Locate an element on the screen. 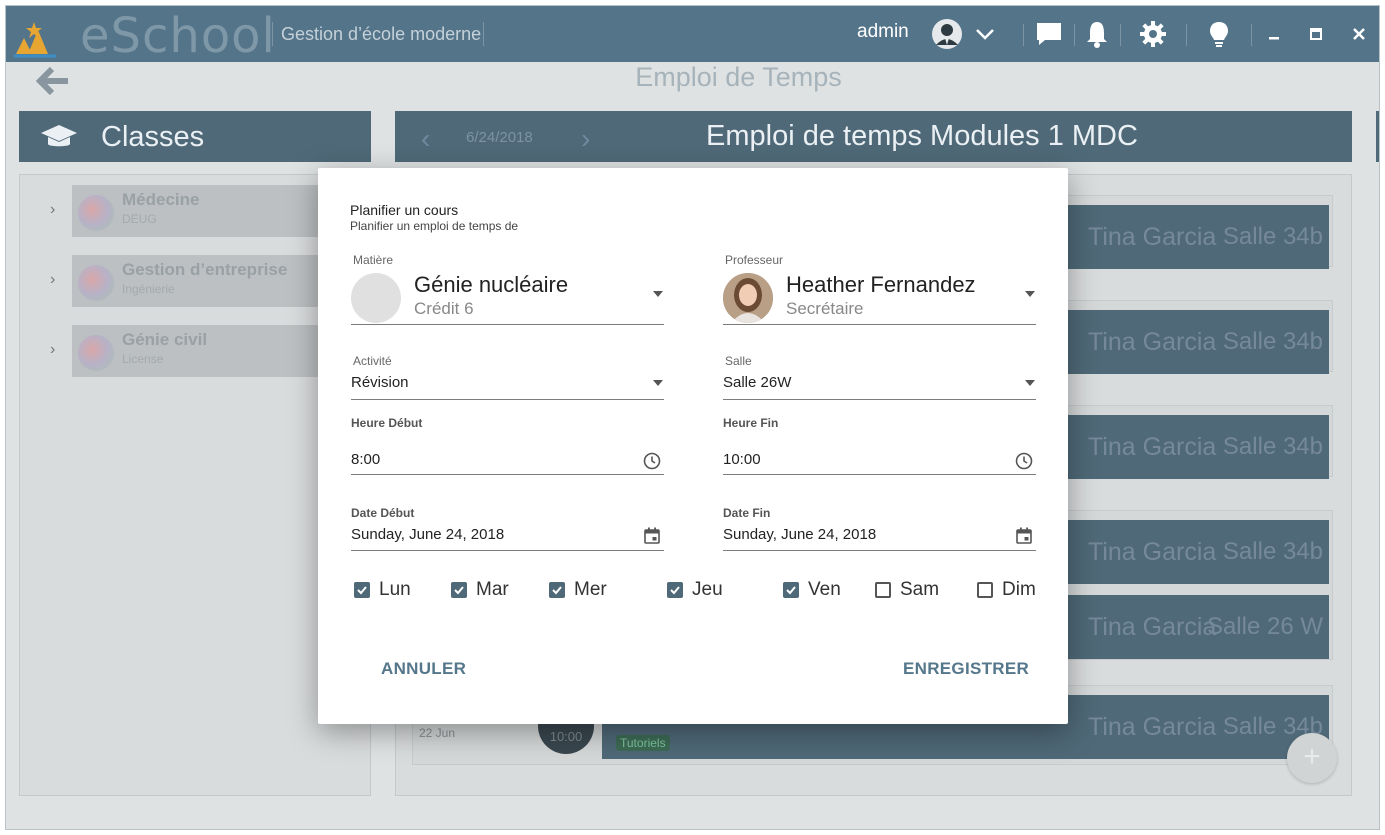 The image size is (1385, 835). start-date-value: Sunday, June 24, 2018 is located at coordinates (427, 534).